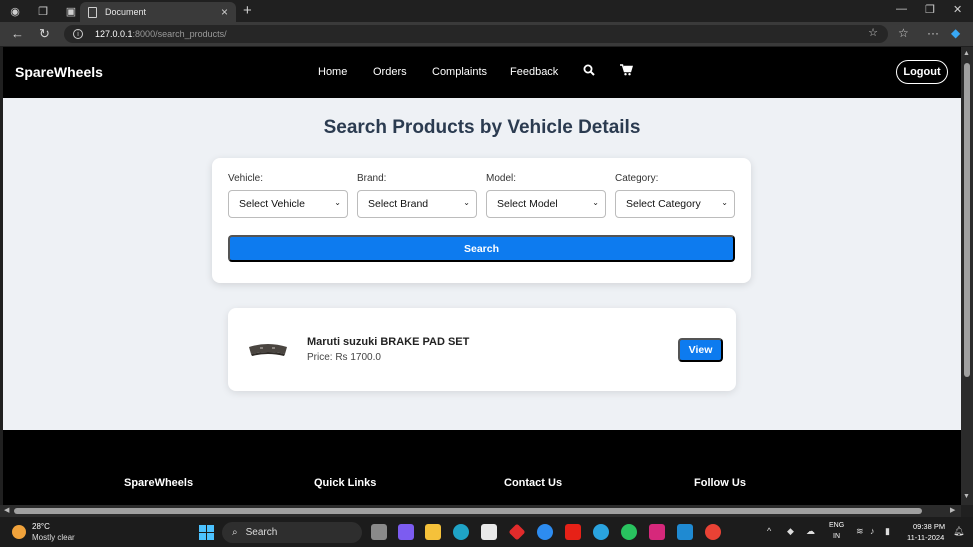  Describe the element at coordinates (955, 33) in the screenshot. I see `copilot-icon: ◆` at that location.